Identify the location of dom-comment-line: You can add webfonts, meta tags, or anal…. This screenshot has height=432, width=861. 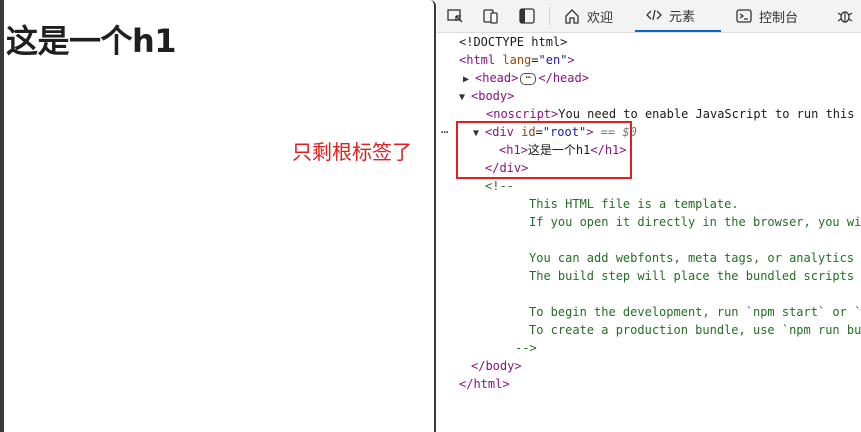
(692, 258).